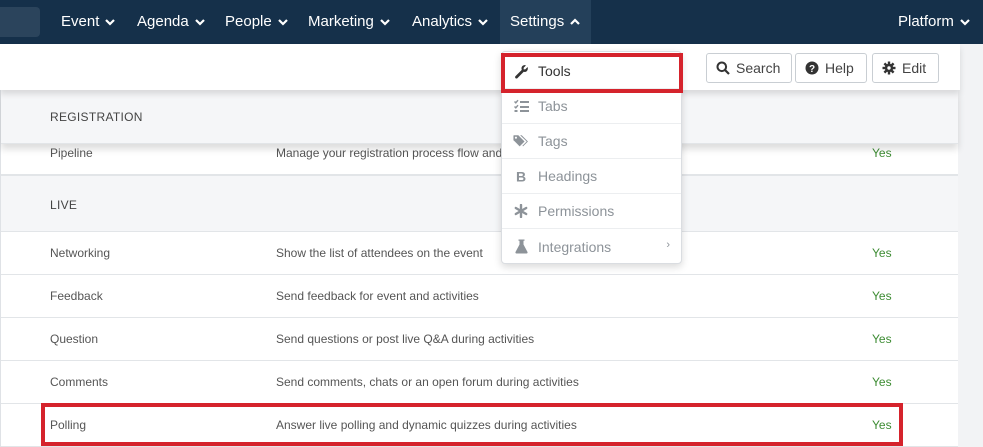  I want to click on feature-description: Send feedback for event and activities, so click(377, 296).